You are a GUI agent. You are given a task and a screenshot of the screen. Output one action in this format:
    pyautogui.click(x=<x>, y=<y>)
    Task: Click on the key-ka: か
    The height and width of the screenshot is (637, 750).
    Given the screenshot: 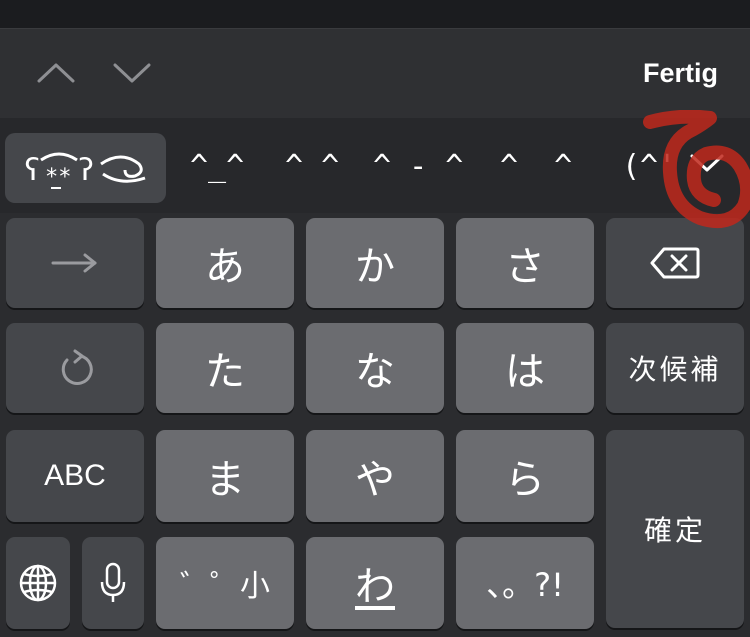 What is the action you would take?
    pyautogui.click(x=375, y=263)
    